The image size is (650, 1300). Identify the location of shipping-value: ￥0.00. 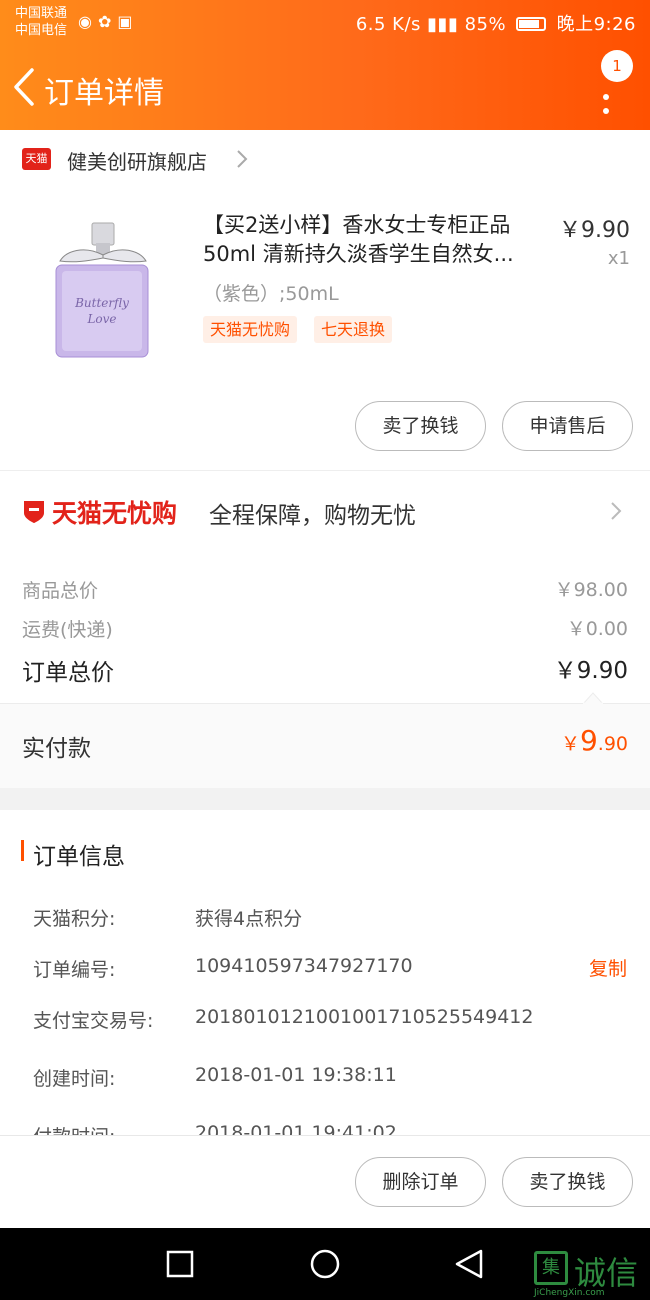
(597, 629).